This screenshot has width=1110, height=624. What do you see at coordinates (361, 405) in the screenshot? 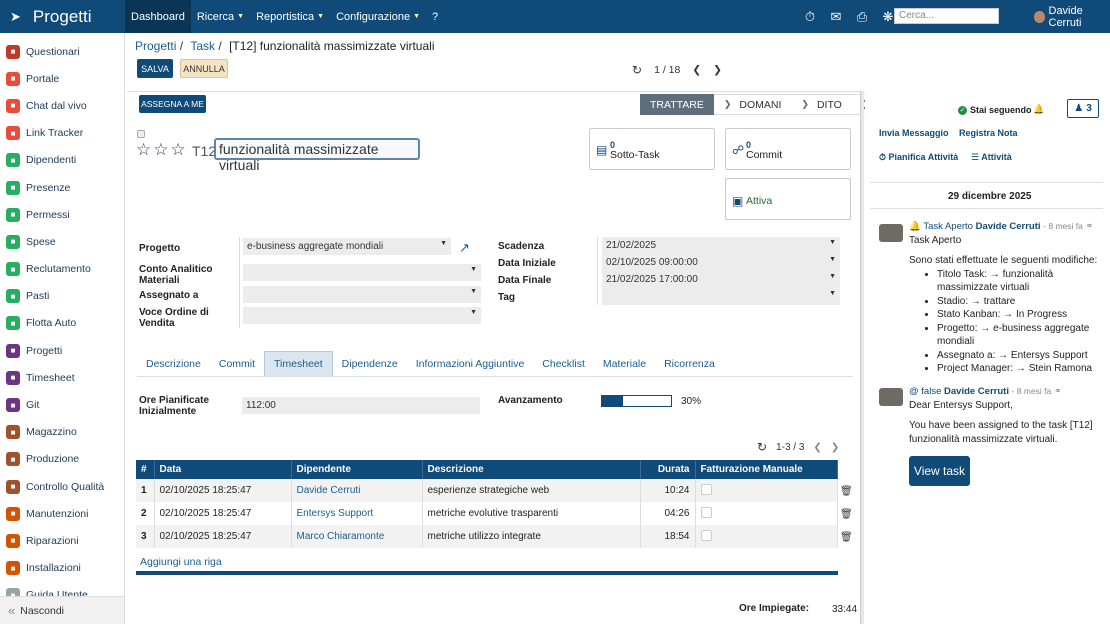
I see `planned-hours-field: 112:00` at bounding box center [361, 405].